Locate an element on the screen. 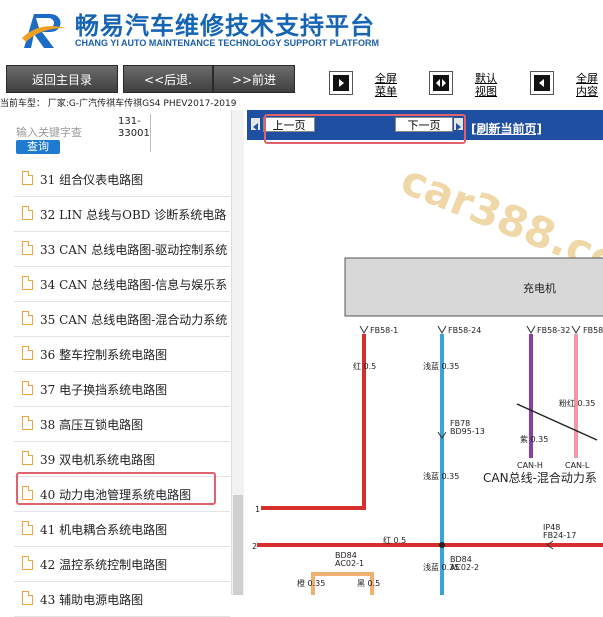 The image size is (603, 617). list-item: 35 CAN 总线电路图-混合动力系统 is located at coordinates (122, 319).